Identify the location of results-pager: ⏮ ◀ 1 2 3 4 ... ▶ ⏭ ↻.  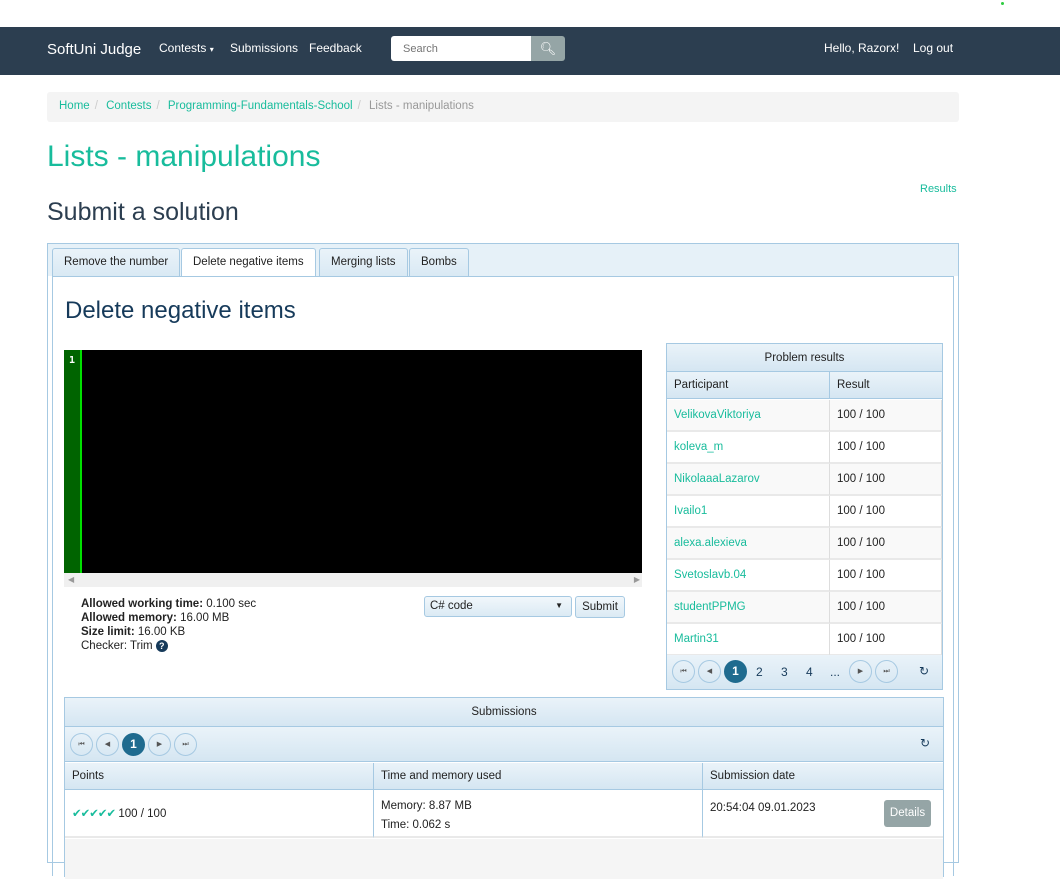
(804, 672).